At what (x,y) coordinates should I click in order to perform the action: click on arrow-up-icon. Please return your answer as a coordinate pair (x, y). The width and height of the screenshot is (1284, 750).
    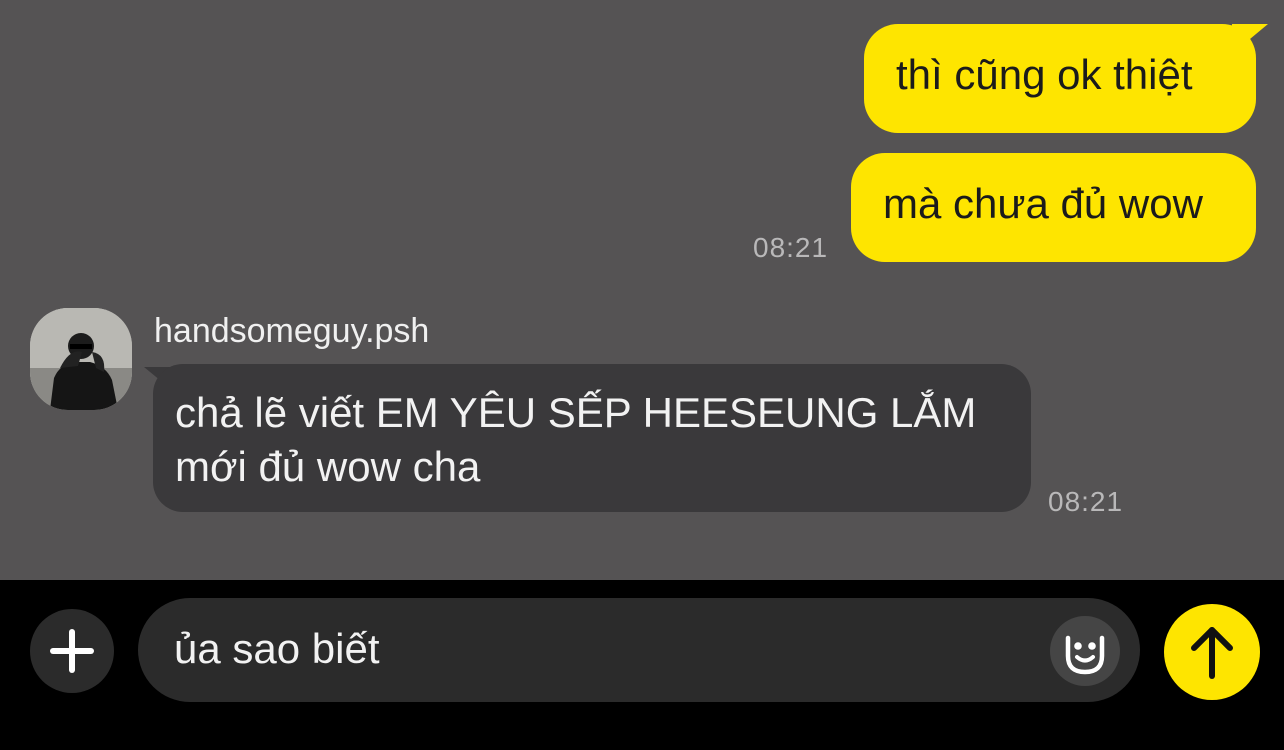
    Looking at the image, I should click on (1212, 653).